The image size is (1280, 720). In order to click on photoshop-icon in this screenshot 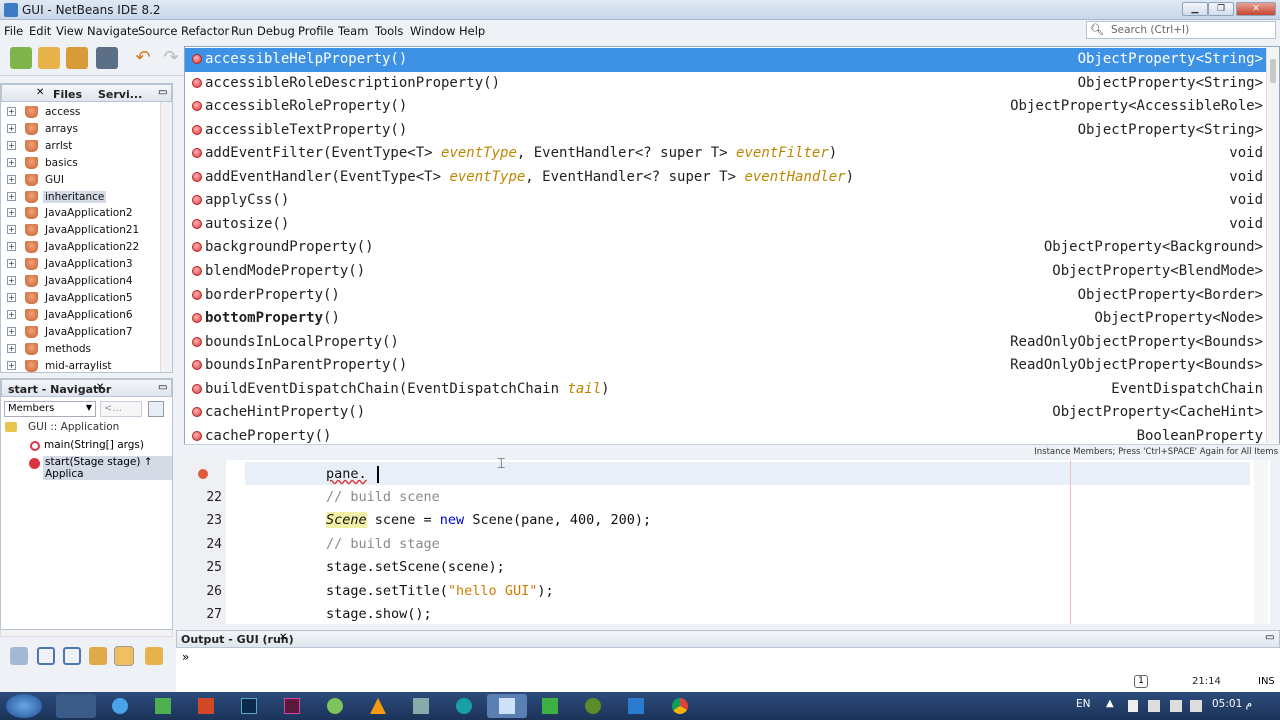, I will do `click(249, 706)`.